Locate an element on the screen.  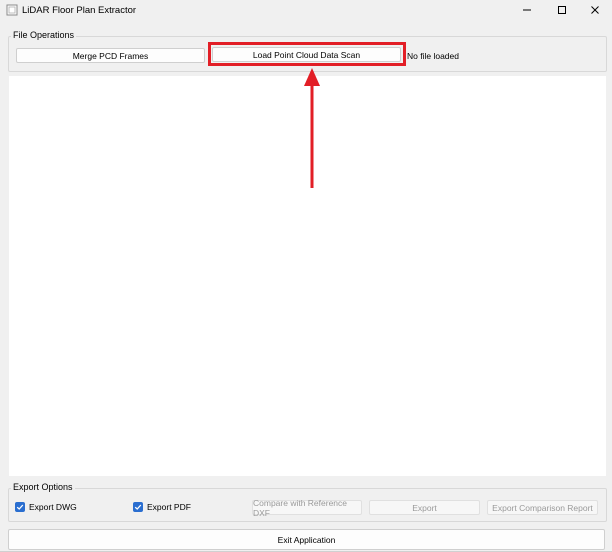
export-button: Export is located at coordinates (424, 507).